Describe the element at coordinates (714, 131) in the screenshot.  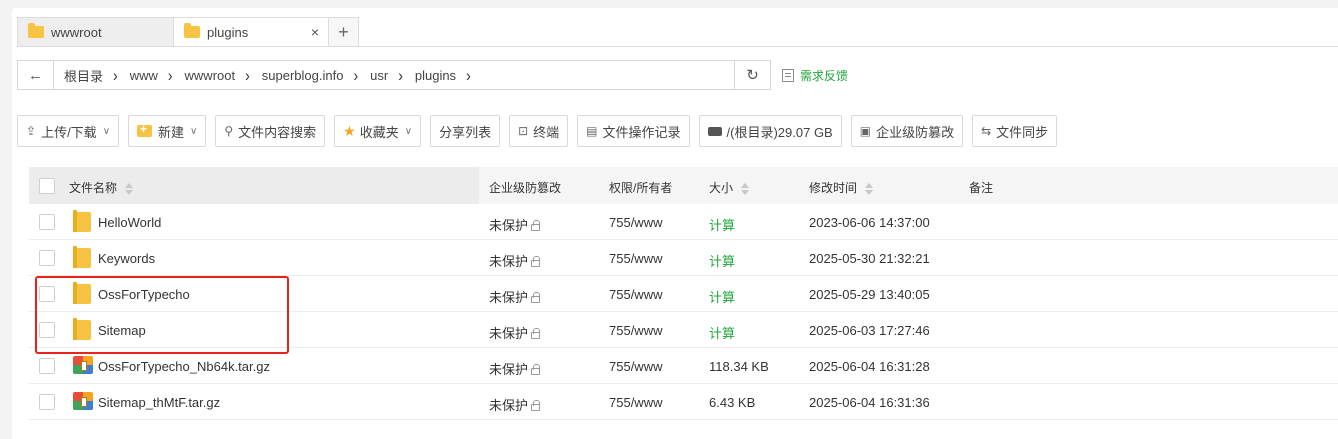
I see `disk-icon` at that location.